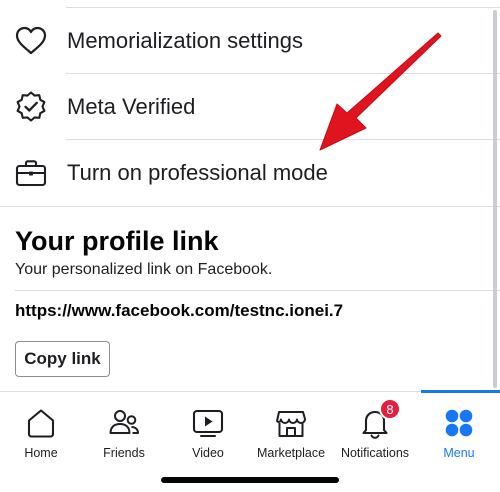  What do you see at coordinates (250, 107) in the screenshot?
I see `menu-item-meta-verified: Meta Verified` at bounding box center [250, 107].